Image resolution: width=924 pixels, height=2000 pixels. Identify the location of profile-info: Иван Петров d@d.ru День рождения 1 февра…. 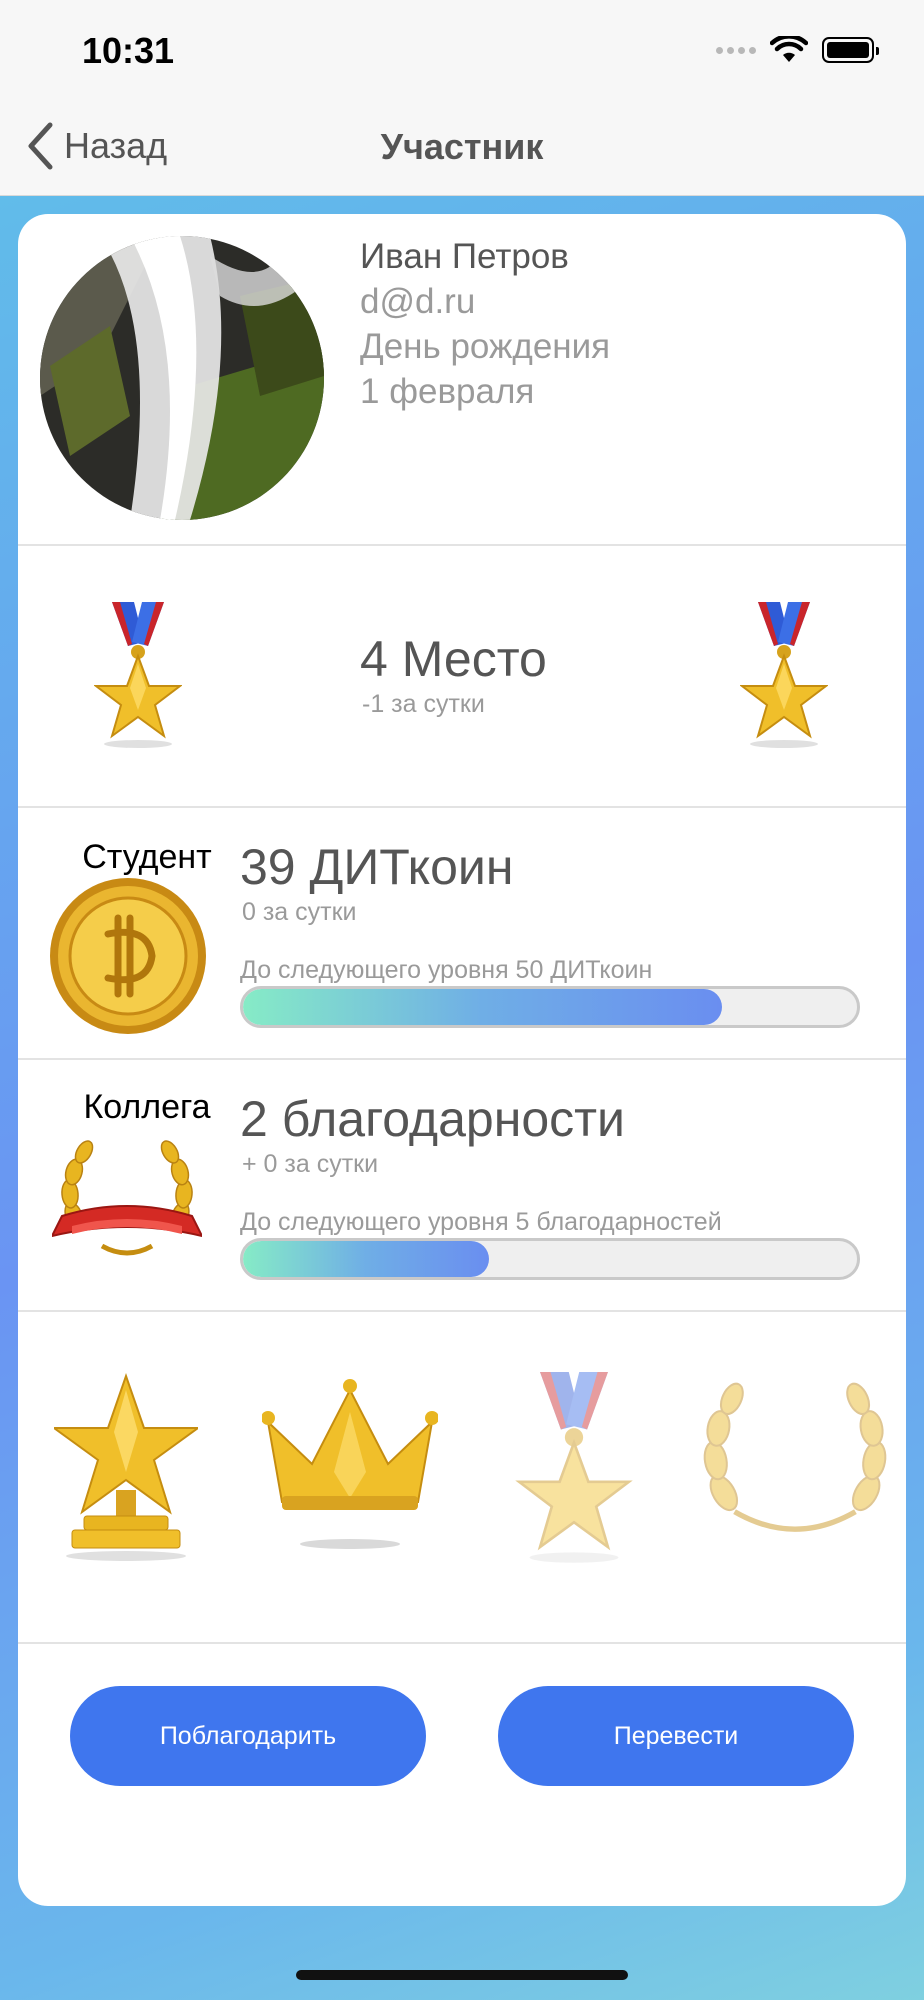
(485, 324).